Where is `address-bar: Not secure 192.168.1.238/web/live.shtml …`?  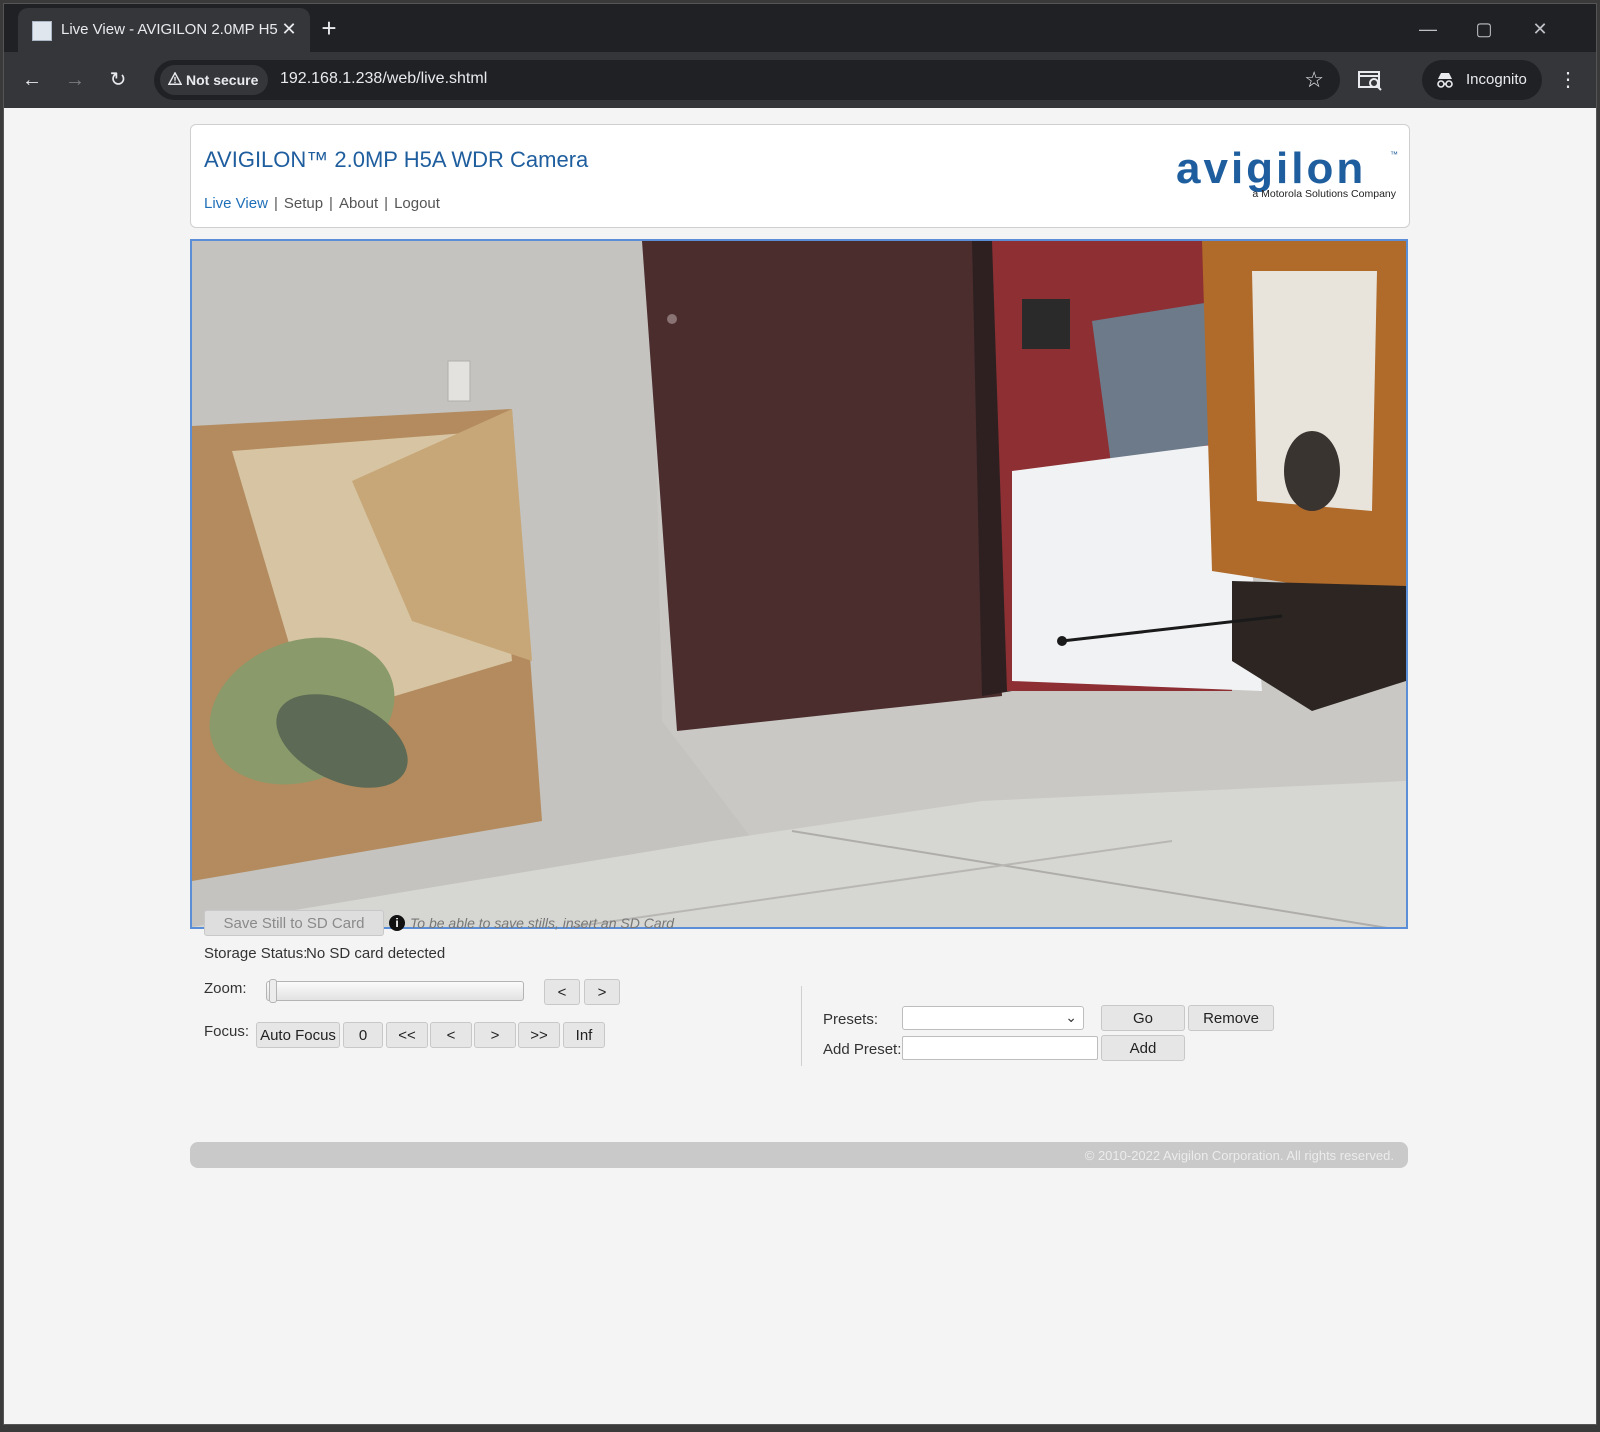
address-bar: Not secure 192.168.1.238/web/live.shtml … is located at coordinates (747, 80).